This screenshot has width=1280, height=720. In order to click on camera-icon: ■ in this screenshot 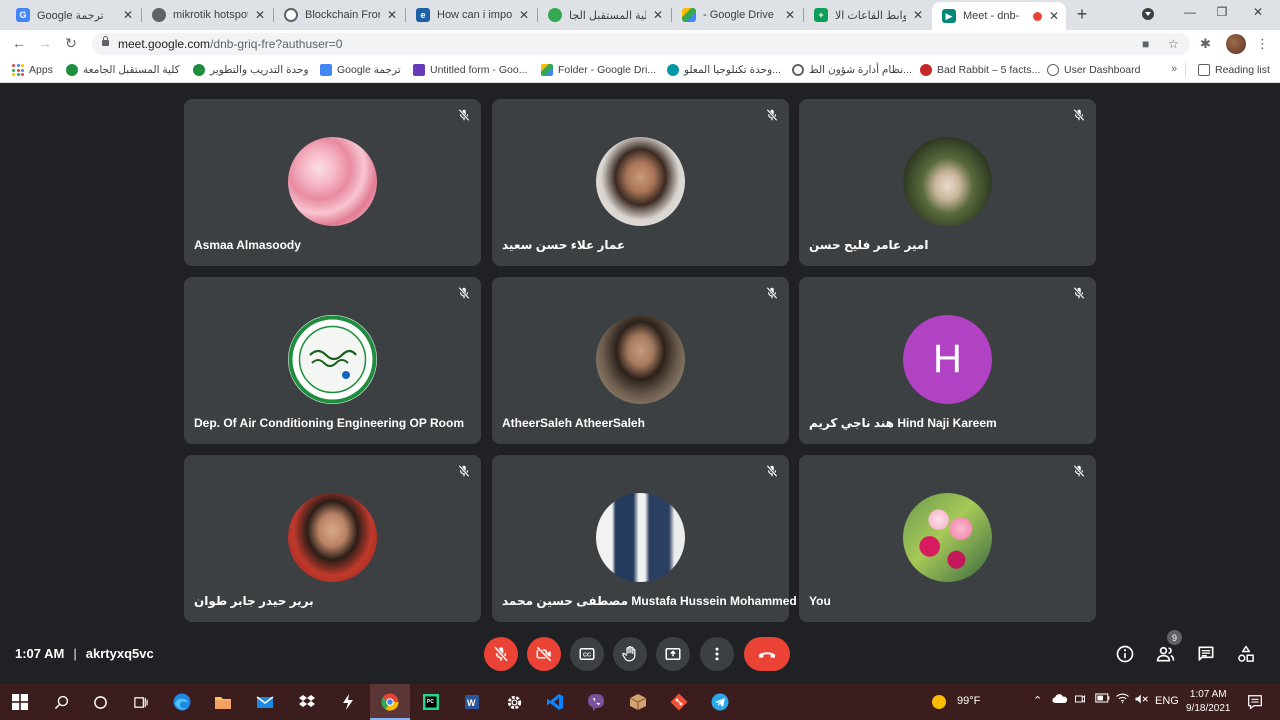, I will do `click(1145, 44)`.